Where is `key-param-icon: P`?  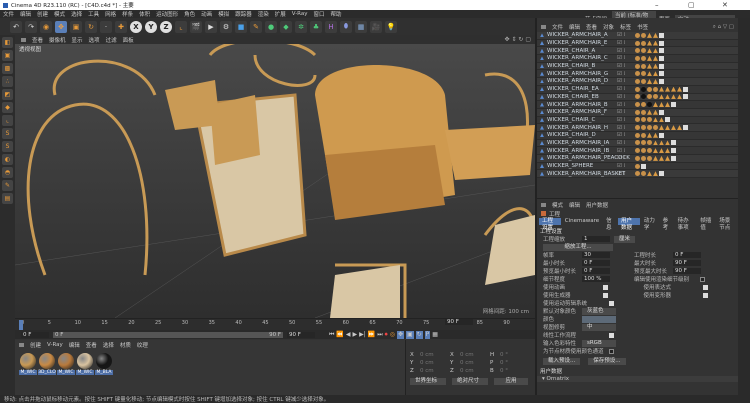
key-param-icon: P is located at coordinates (427, 334).